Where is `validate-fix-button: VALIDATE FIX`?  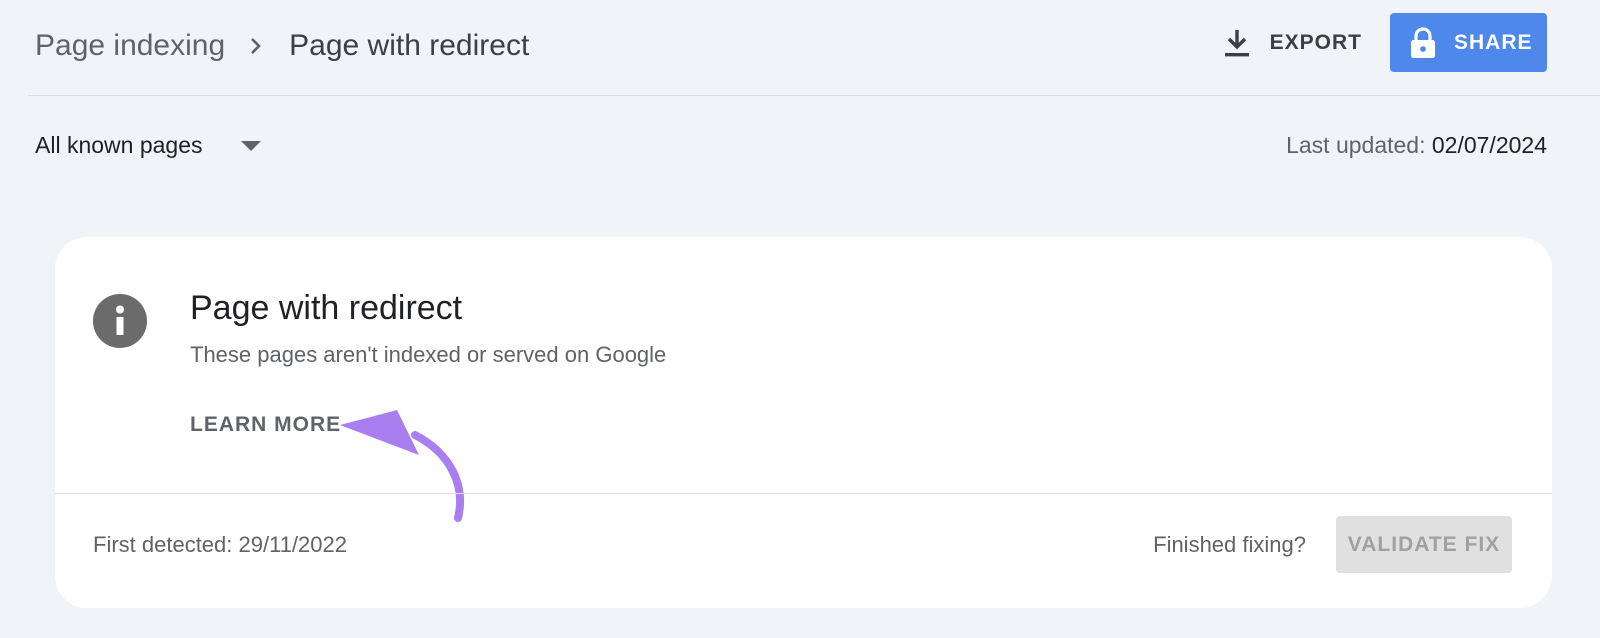
validate-fix-button: VALIDATE FIX is located at coordinates (1424, 544).